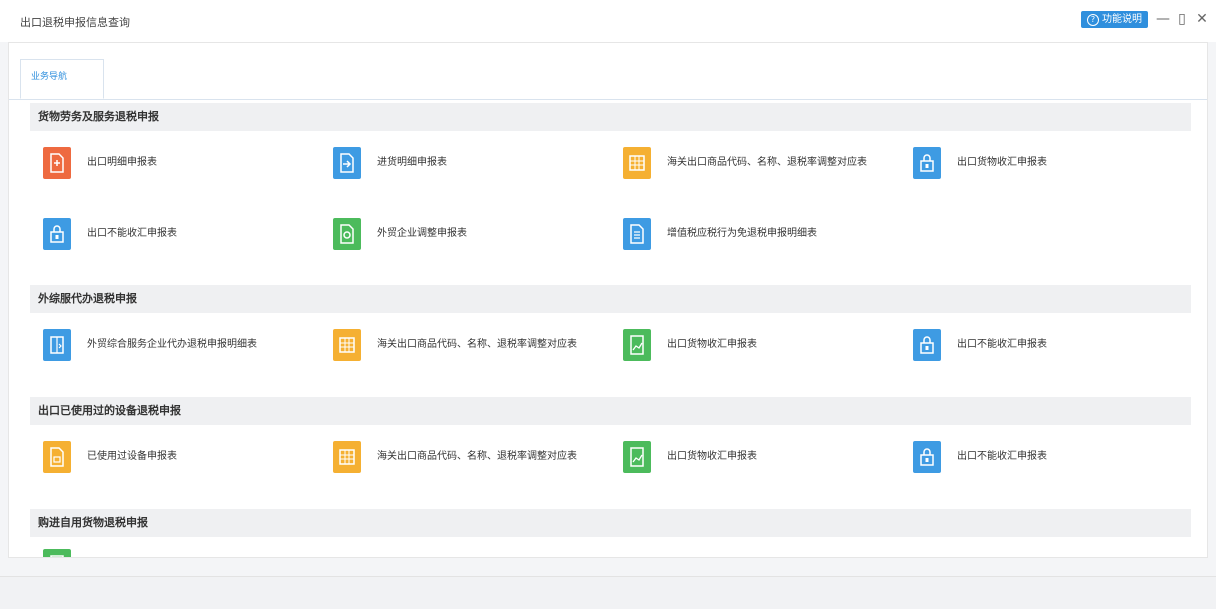 The height and width of the screenshot is (609, 1216). What do you see at coordinates (1163, 19) in the screenshot?
I see `minimize-button: —` at bounding box center [1163, 19].